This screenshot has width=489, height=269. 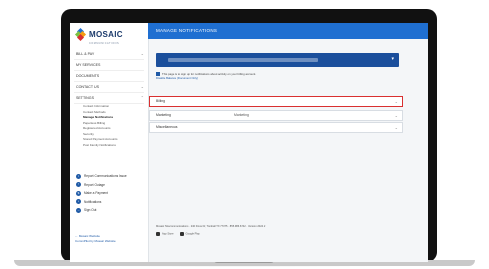 I want to click on account-selector: ▾, so click(x=277, y=60).